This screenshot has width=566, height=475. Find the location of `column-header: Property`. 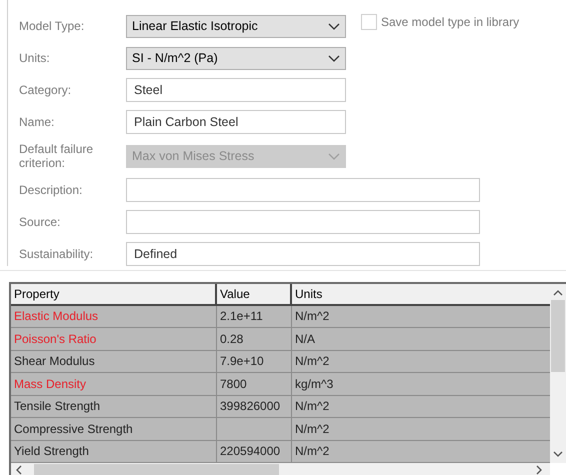

column-header: Property is located at coordinates (114, 294).